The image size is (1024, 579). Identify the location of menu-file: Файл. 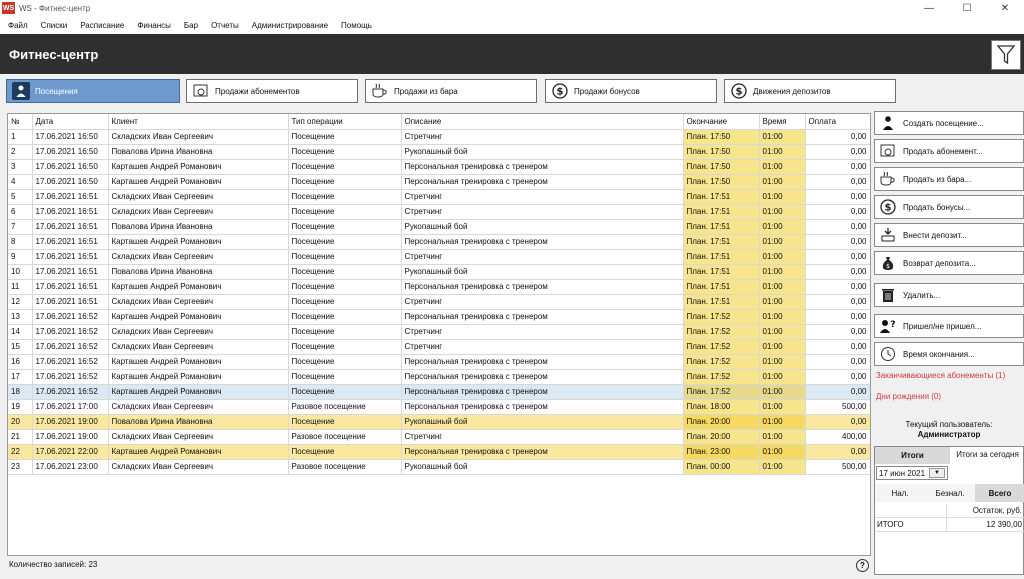
(18, 25).